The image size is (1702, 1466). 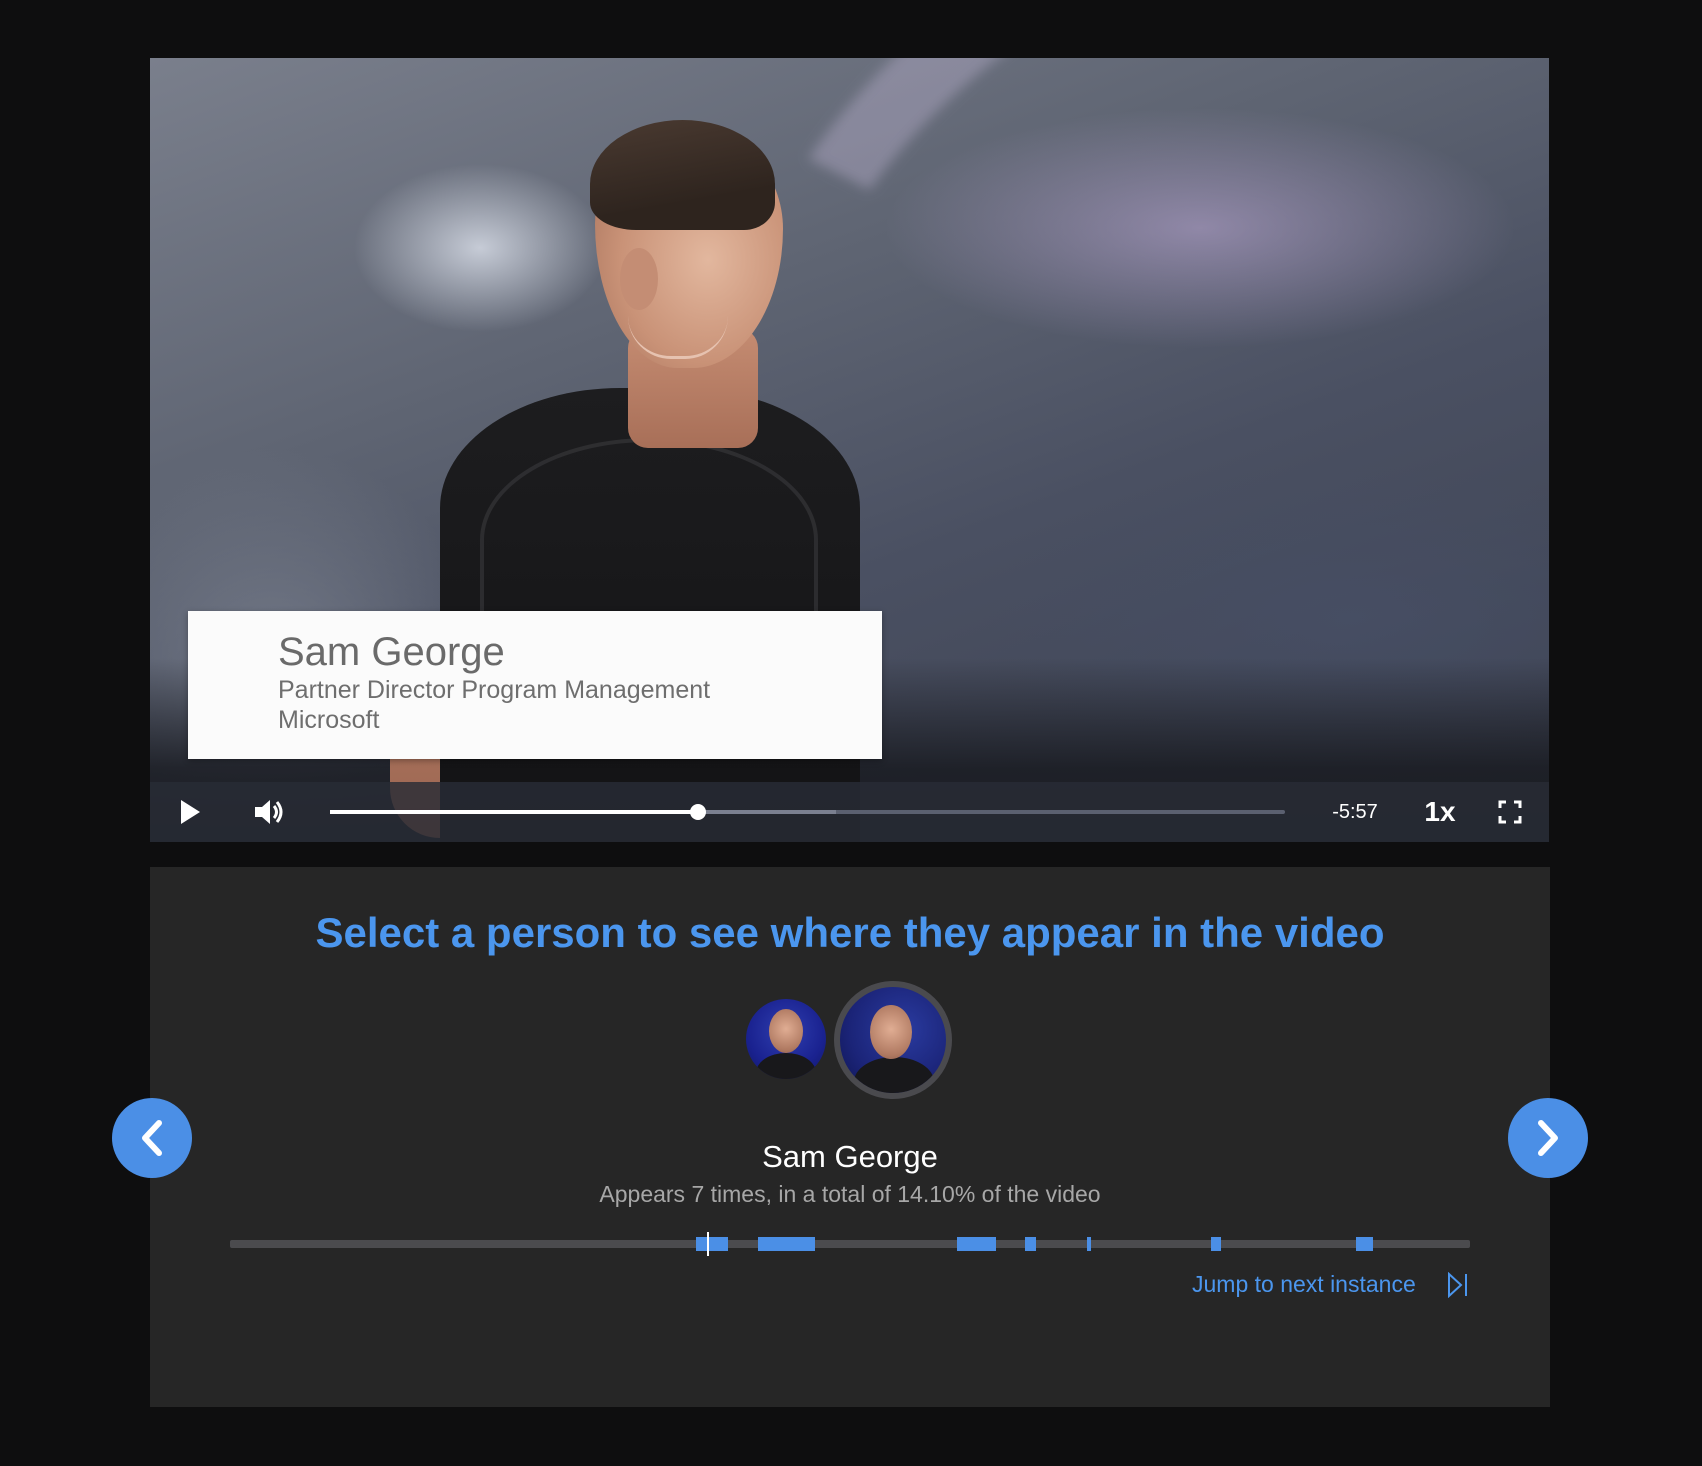 I want to click on fullscreen-icon, so click(x=1510, y=812).